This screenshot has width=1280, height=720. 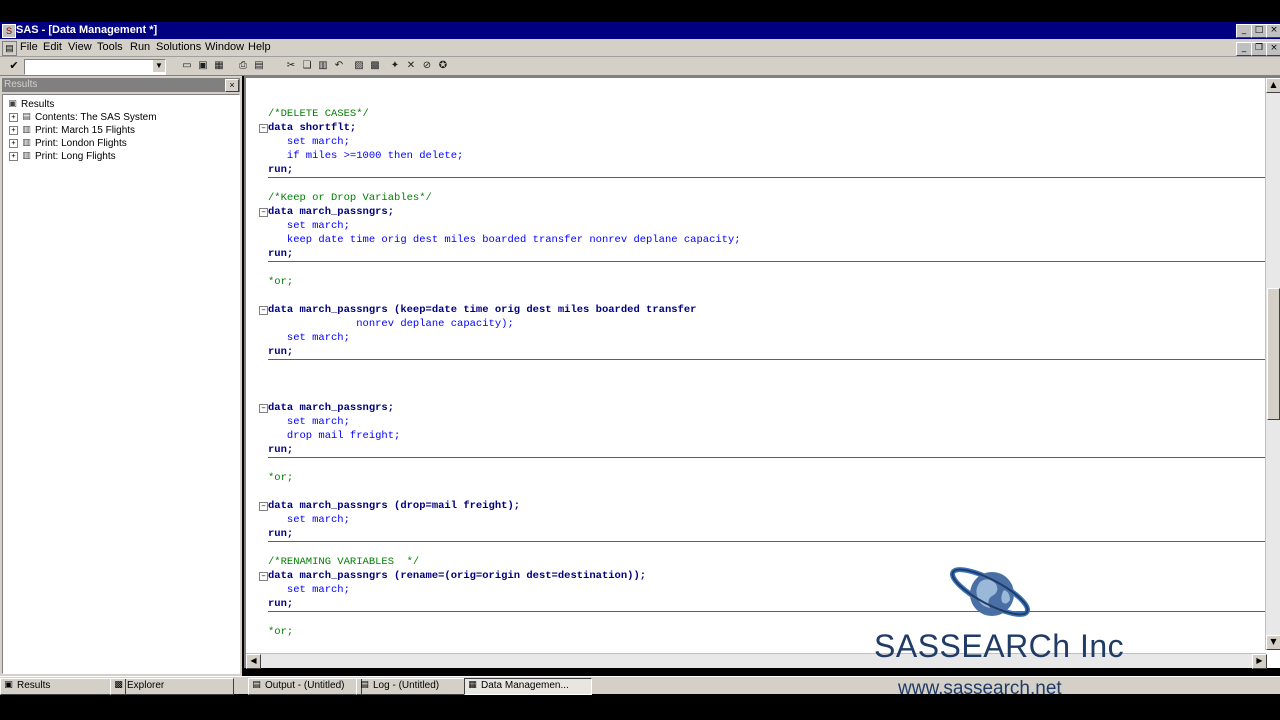 What do you see at coordinates (52, 47) in the screenshot?
I see `menu-edit: Edit` at bounding box center [52, 47].